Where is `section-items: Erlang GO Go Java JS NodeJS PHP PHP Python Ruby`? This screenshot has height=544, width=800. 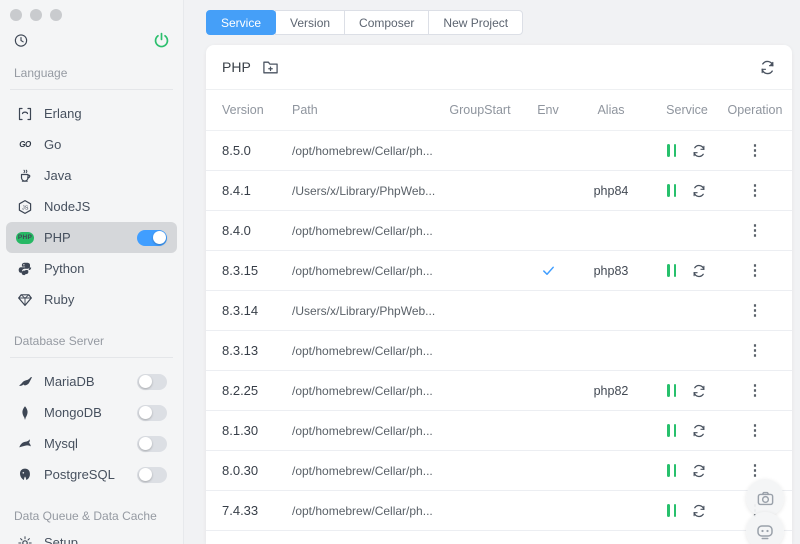 section-items: Erlang GO Go Java JS NodeJS PHP PHP Python Ruby is located at coordinates (91, 204).